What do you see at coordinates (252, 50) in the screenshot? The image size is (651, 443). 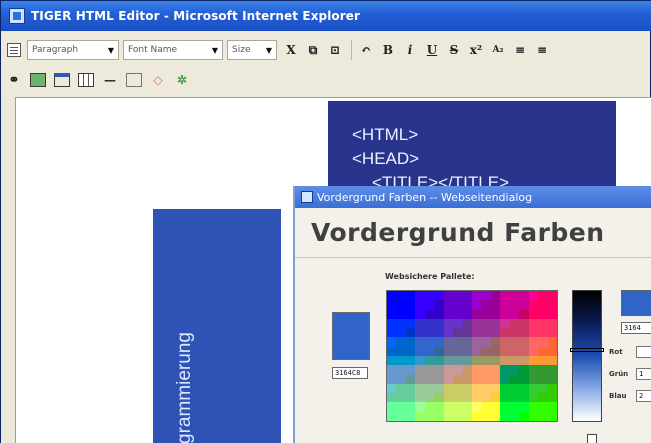 I see `size-select: Size ▼` at bounding box center [252, 50].